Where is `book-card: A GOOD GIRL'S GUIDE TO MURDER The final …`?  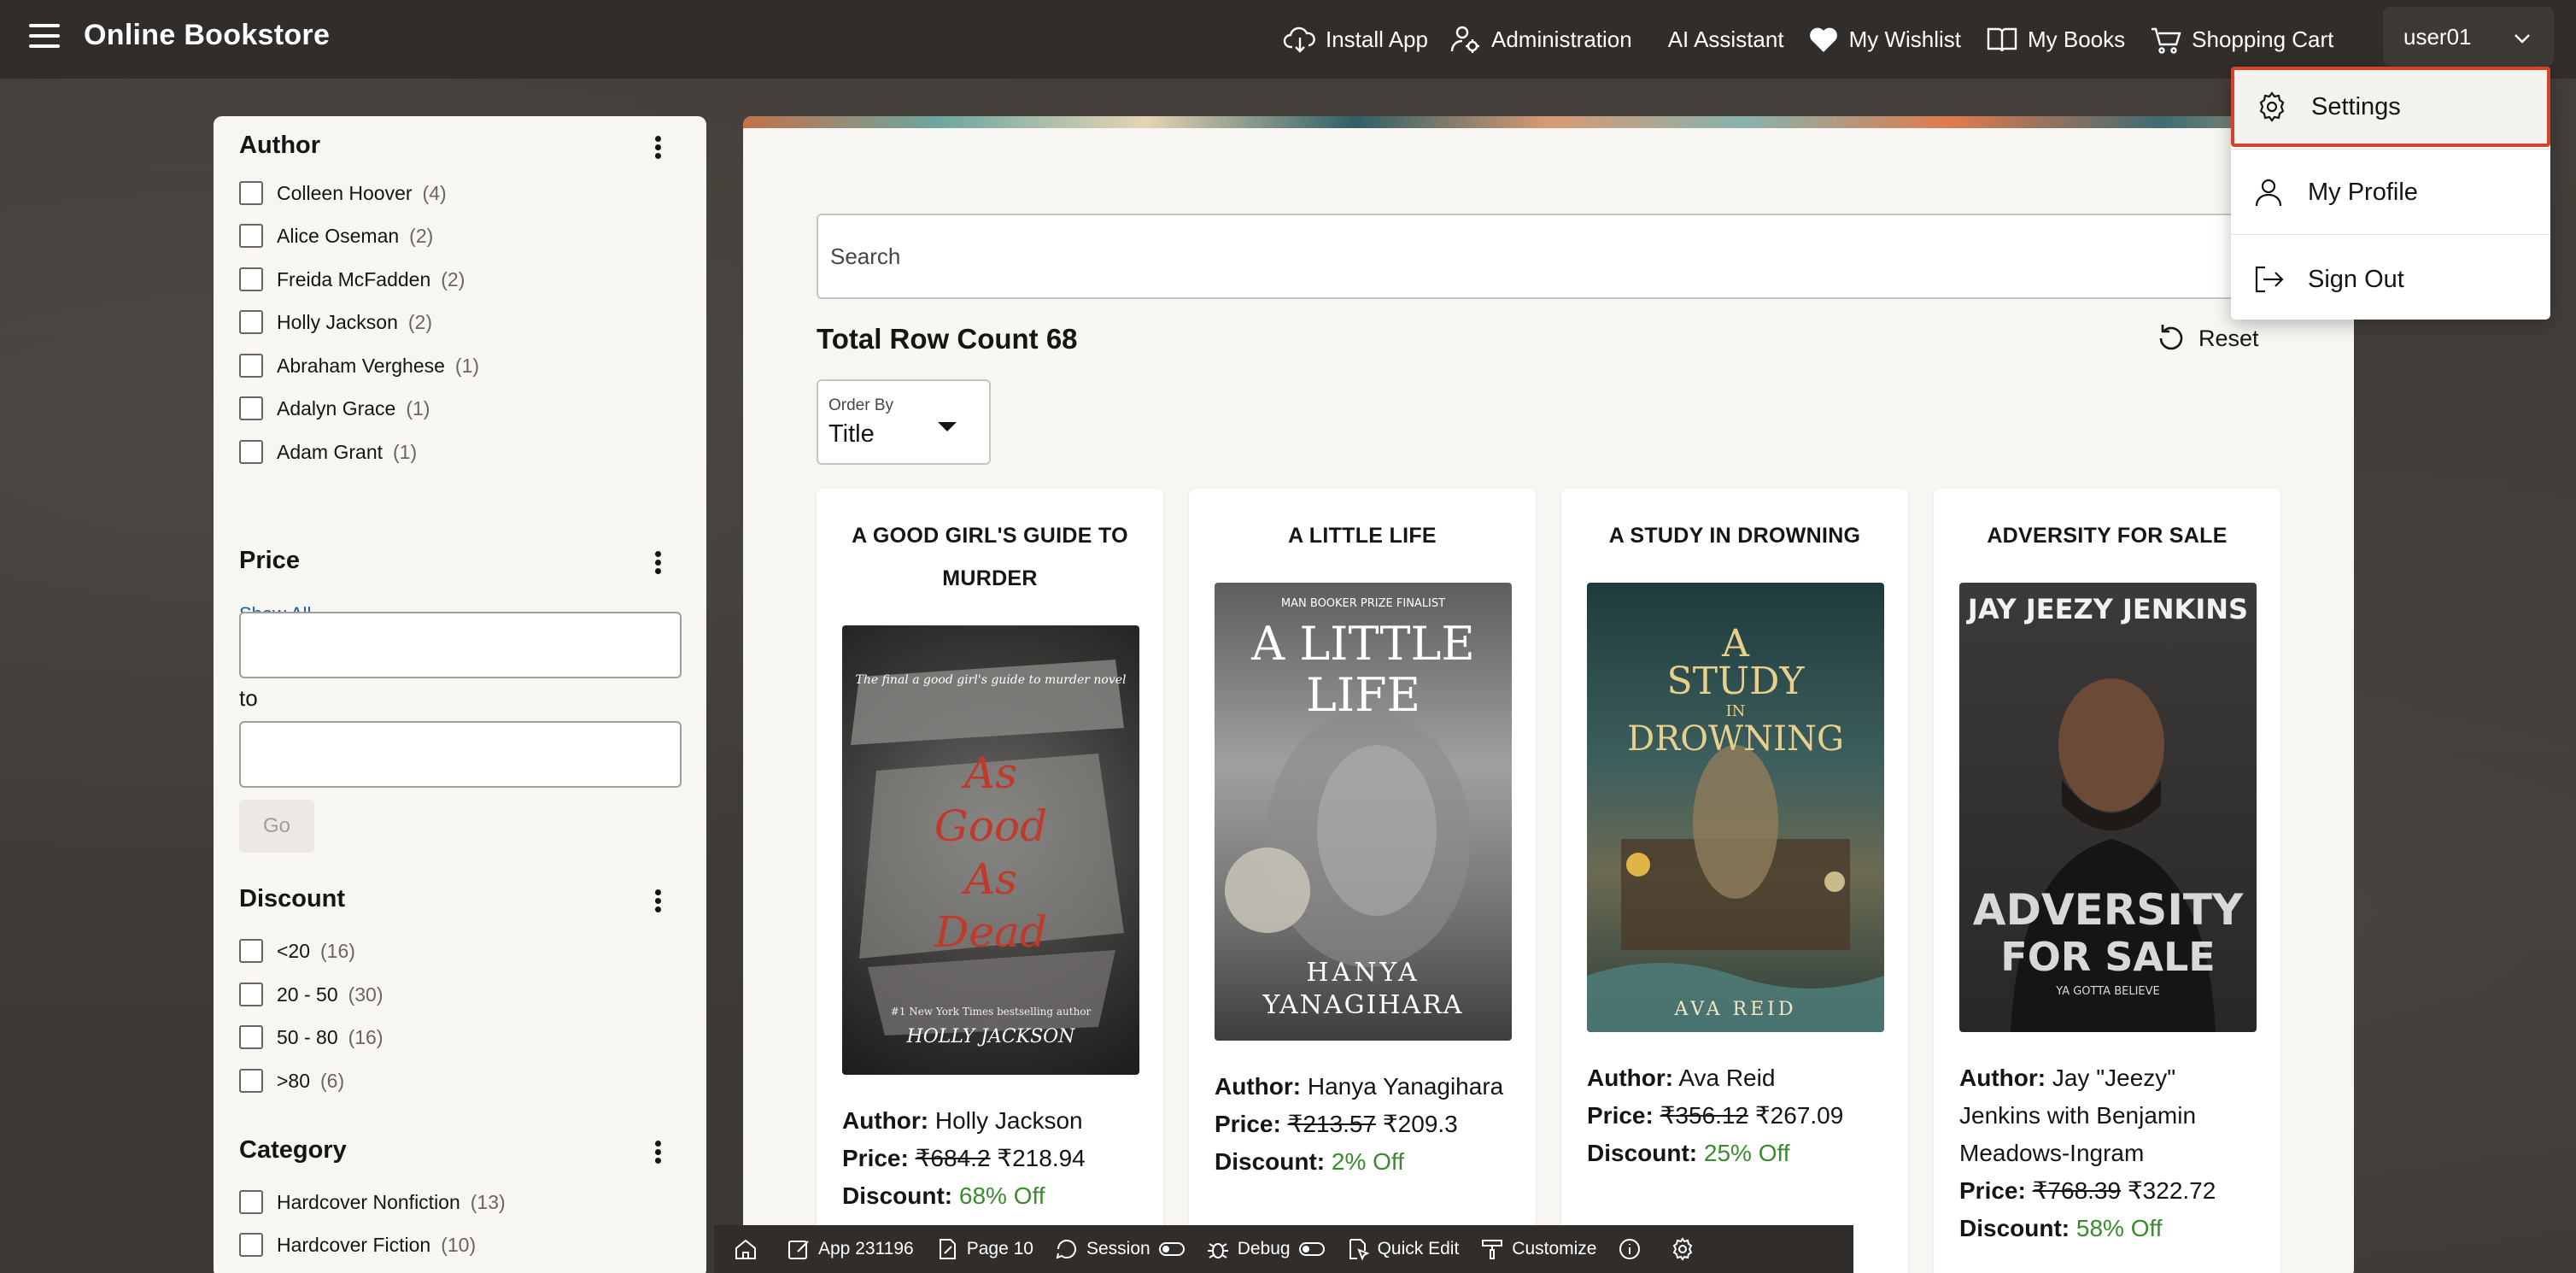
book-card: A GOOD GIRL'S GUIDE TO MURDER The final … is located at coordinates (990, 881).